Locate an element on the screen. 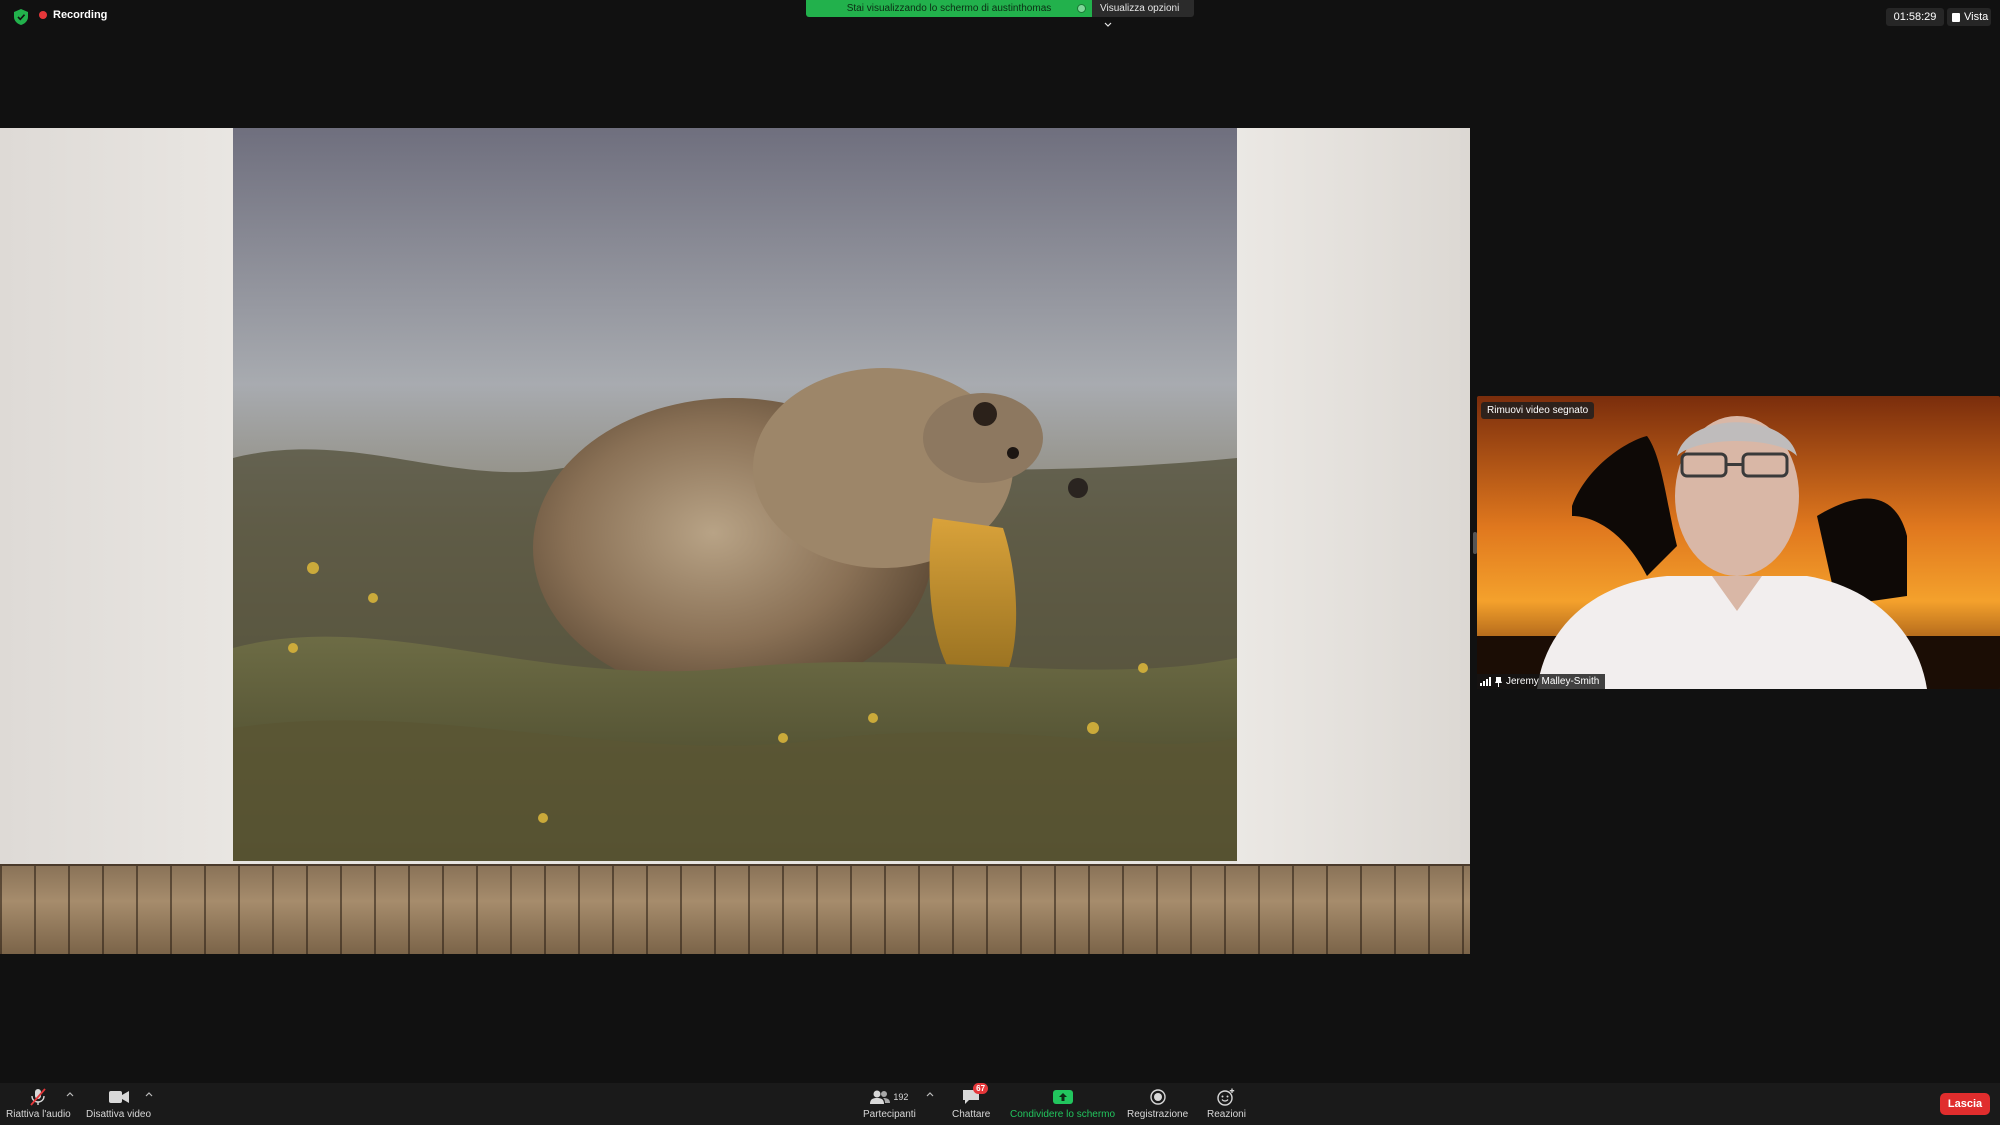 This screenshot has height=1125, width=2000. shield-icon is located at coordinates (21, 17).